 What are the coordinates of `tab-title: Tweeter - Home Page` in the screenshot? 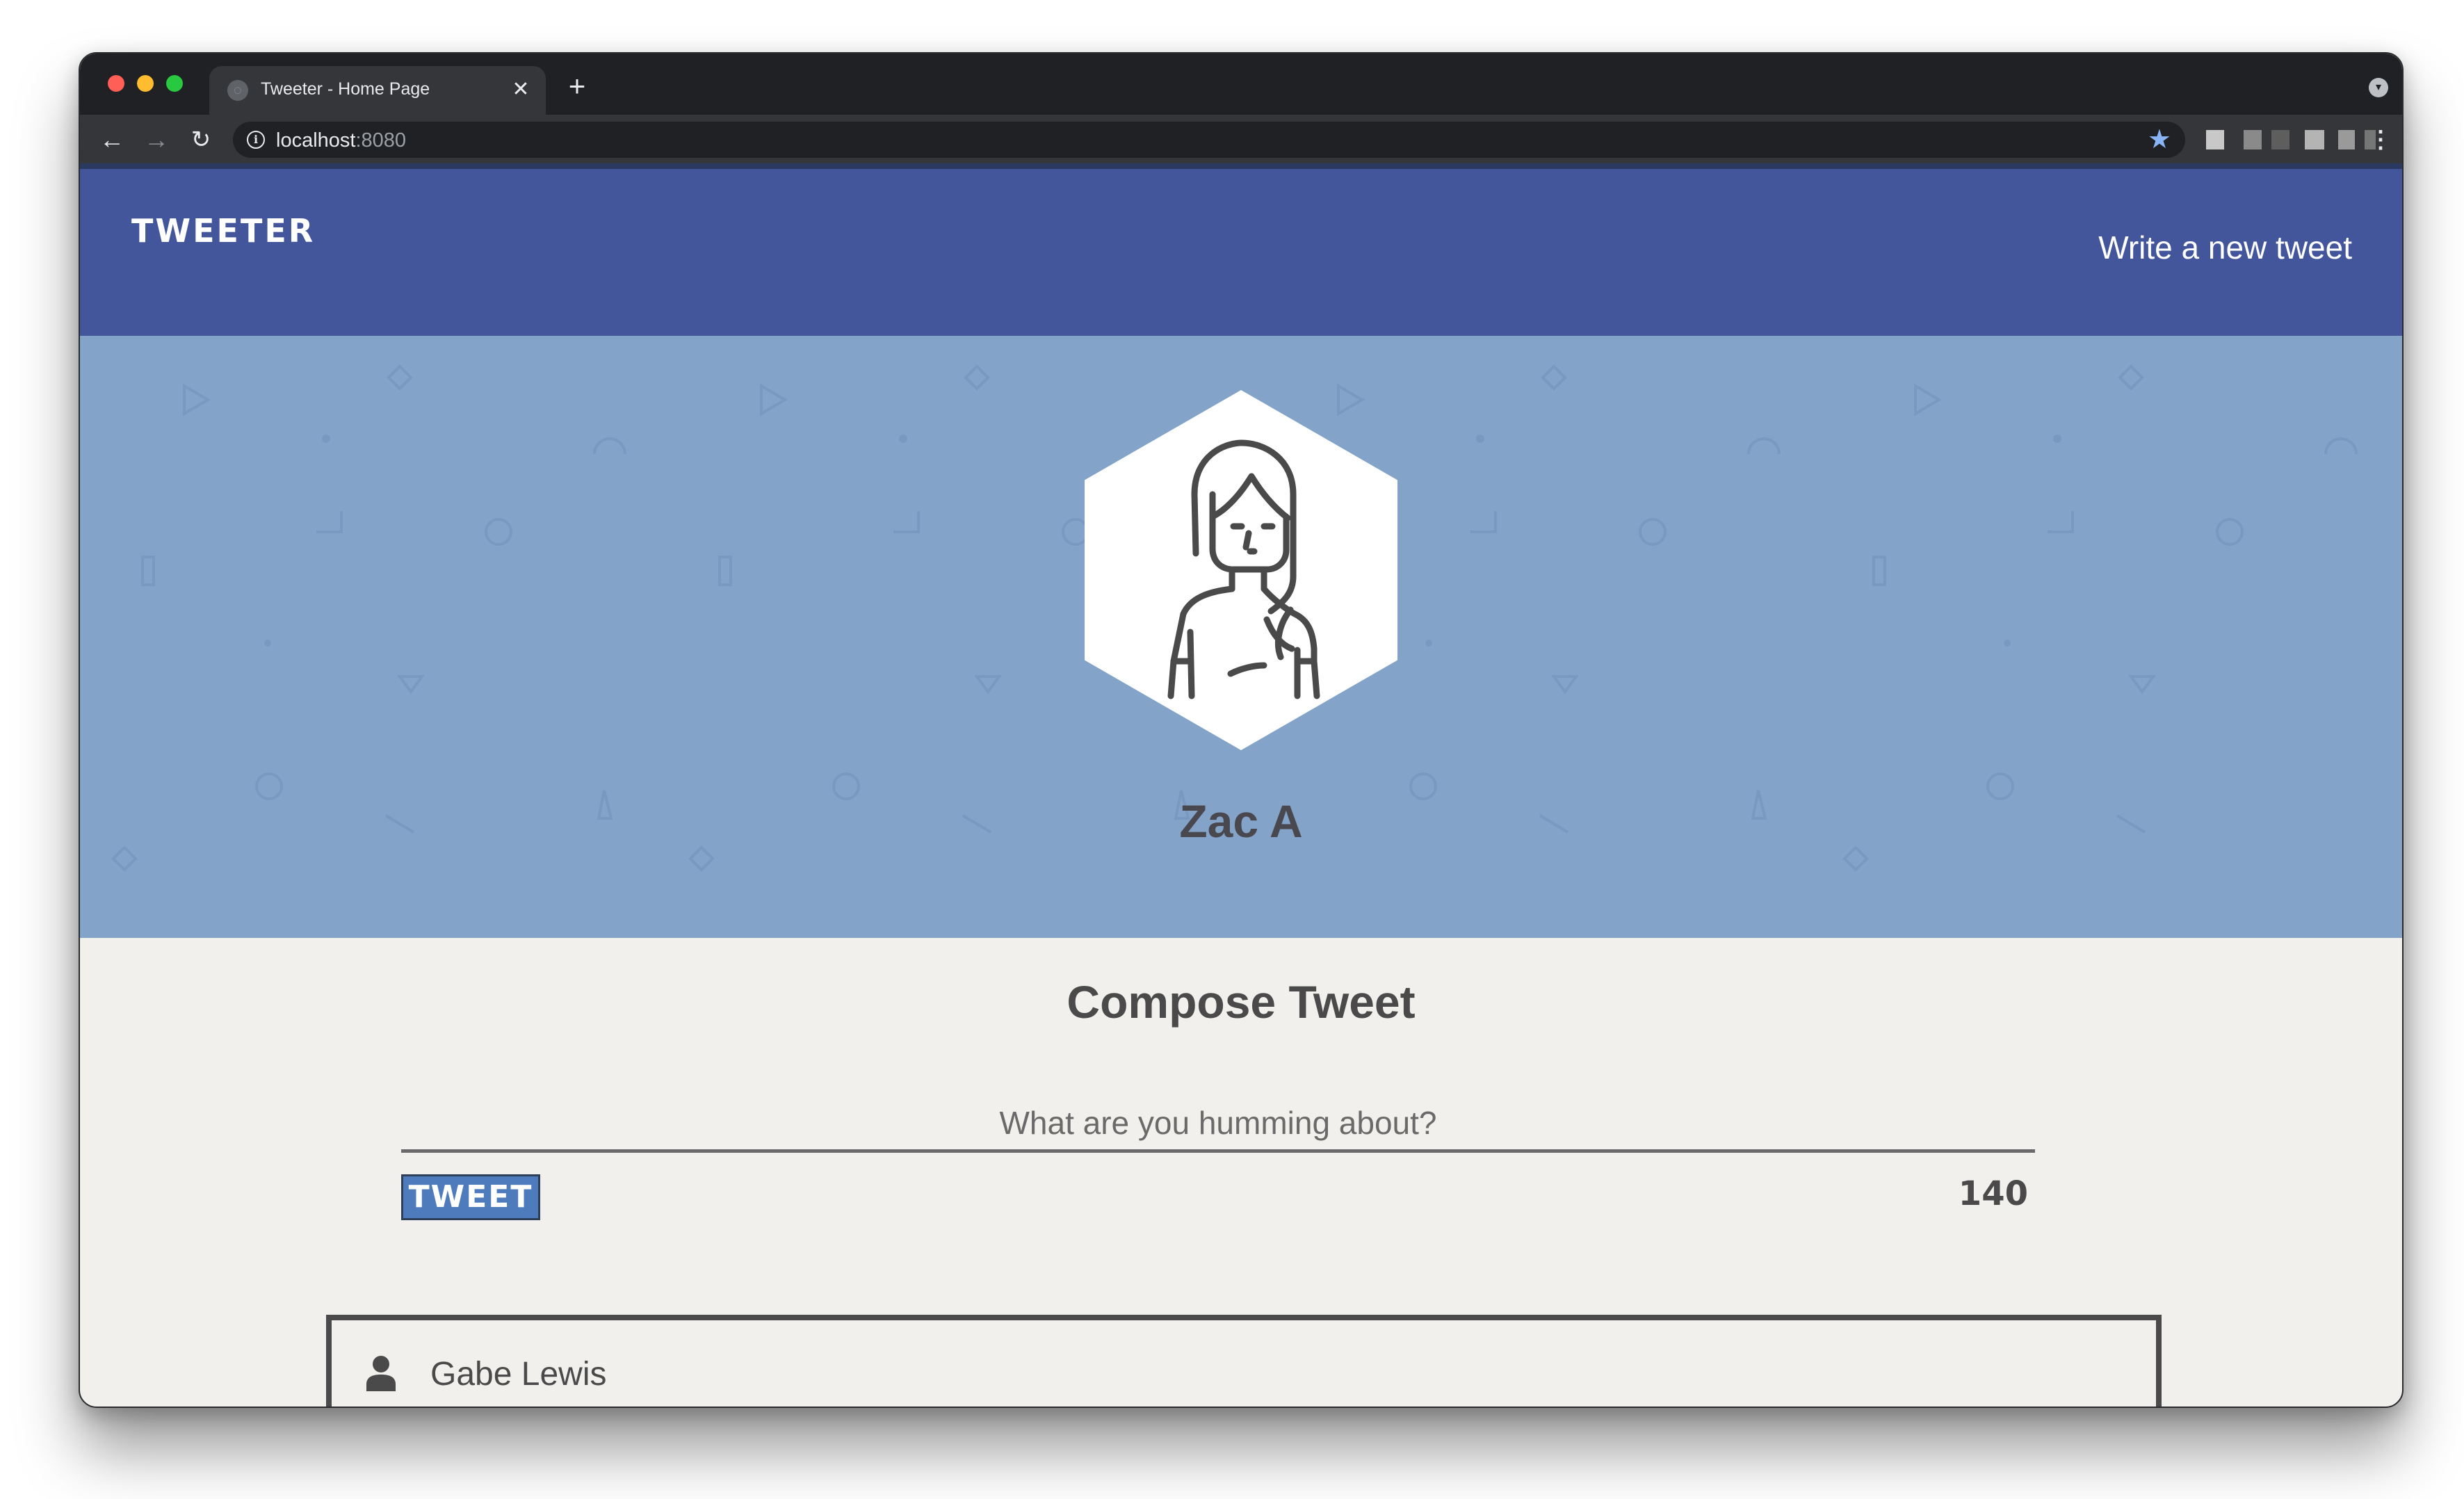 It's located at (345, 89).